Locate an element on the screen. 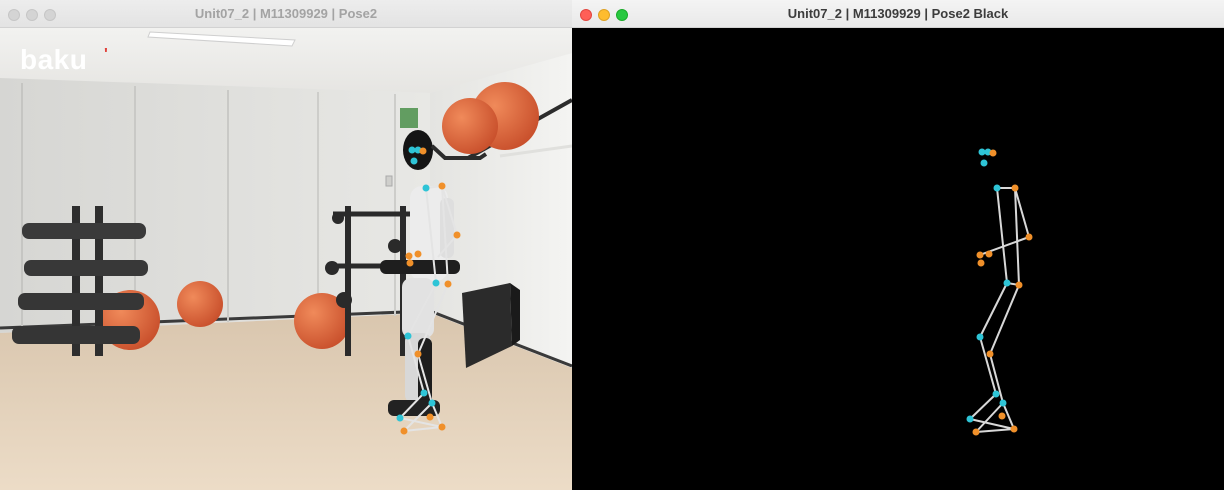 The width and height of the screenshot is (1224, 490). window-title: Unit07_2 | M11309929 | Pose2 is located at coordinates (286, 13).